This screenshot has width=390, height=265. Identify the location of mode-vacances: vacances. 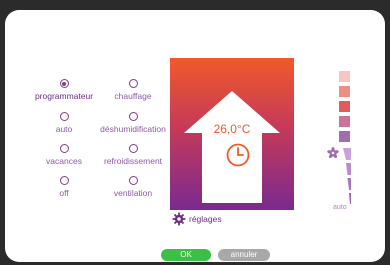
(64, 155).